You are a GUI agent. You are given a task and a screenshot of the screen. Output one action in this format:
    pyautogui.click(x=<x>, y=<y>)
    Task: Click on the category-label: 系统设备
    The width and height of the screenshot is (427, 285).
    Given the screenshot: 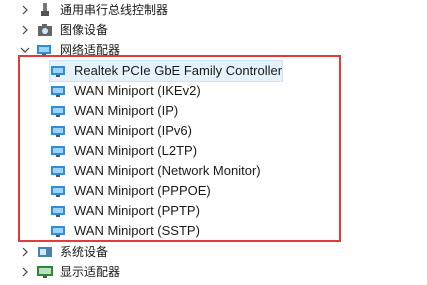 What is the action you would take?
    pyautogui.click(x=84, y=252)
    